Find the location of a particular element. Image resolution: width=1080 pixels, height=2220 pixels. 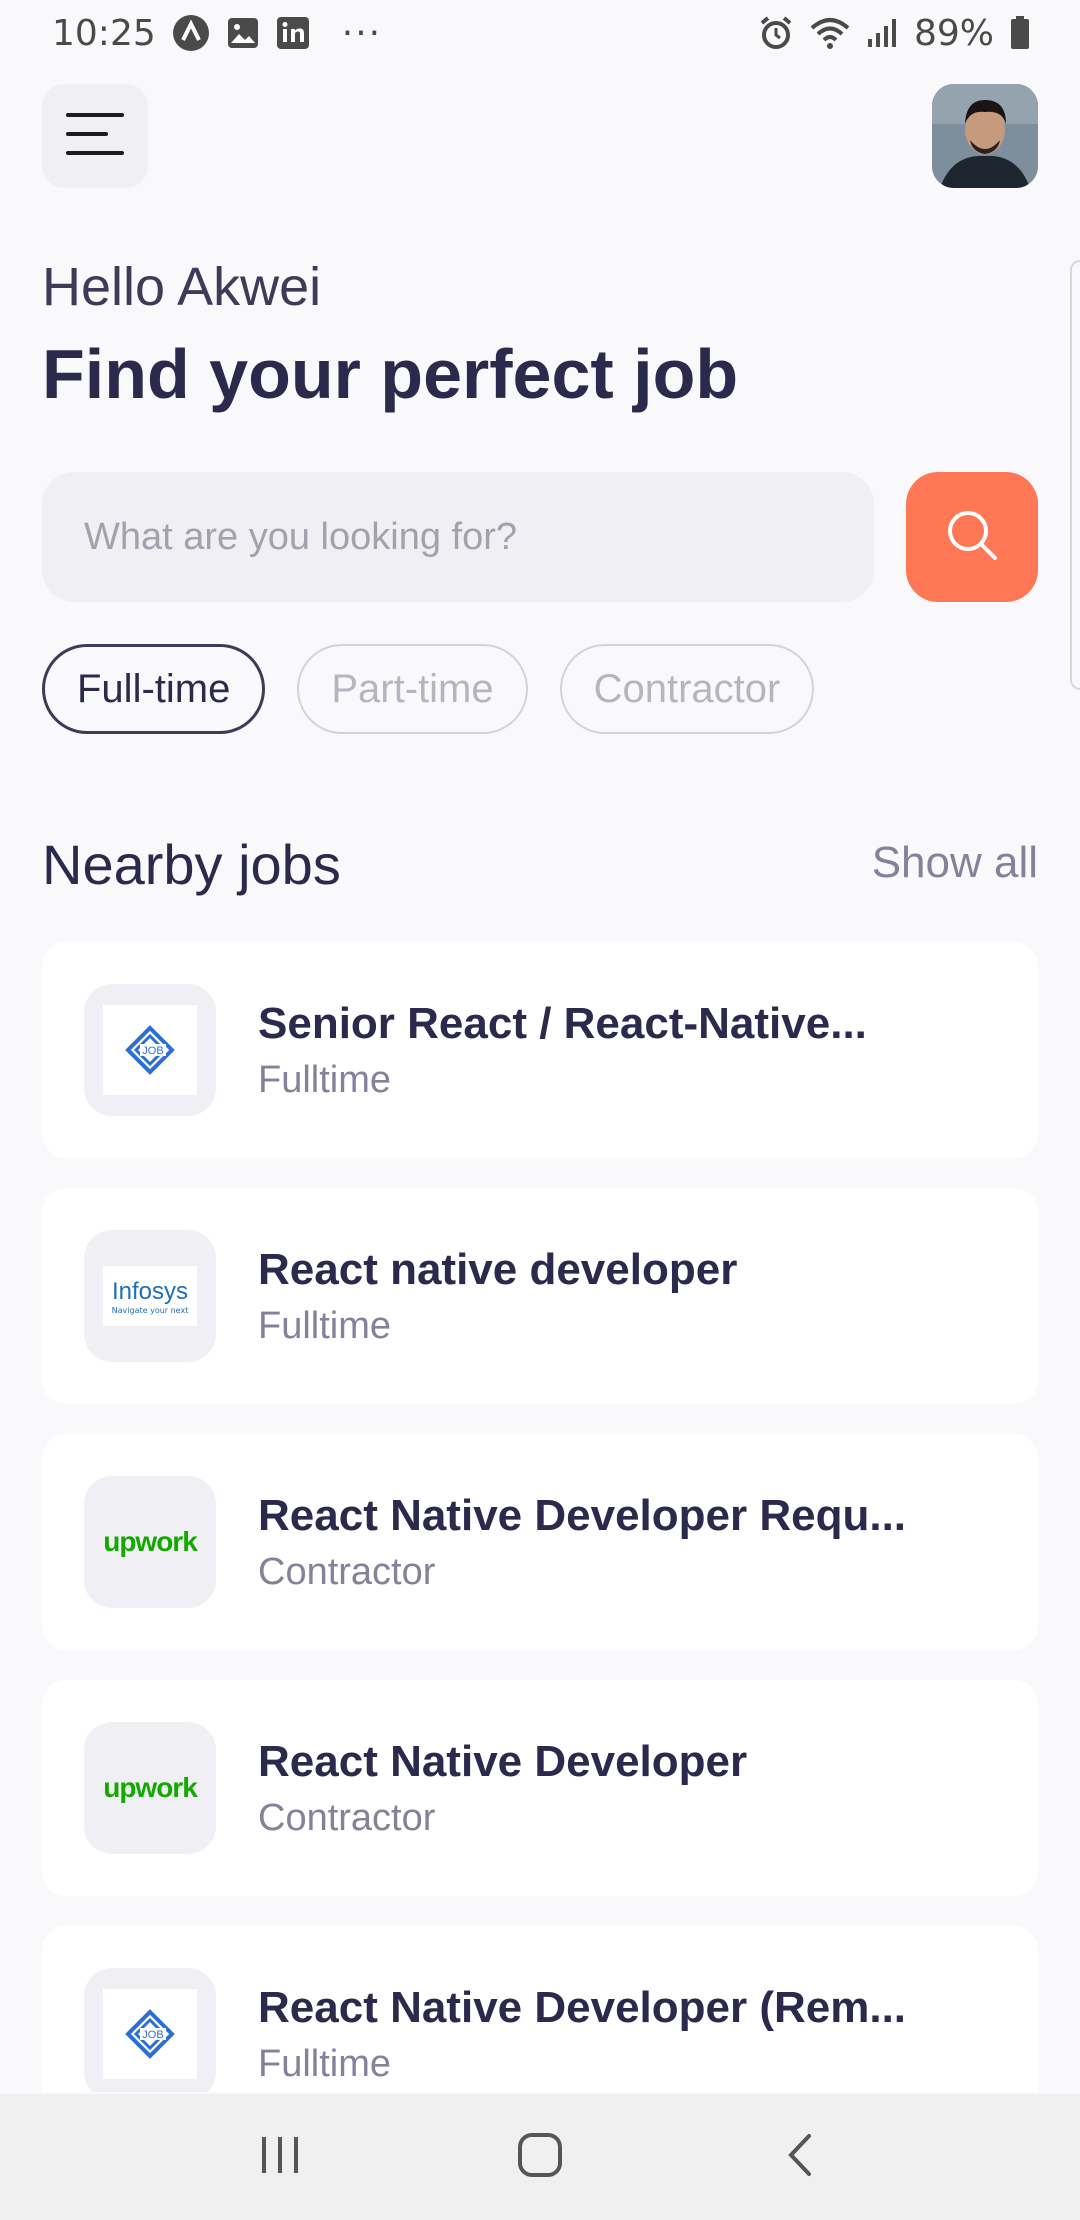

back-icon is located at coordinates (800, 2157).